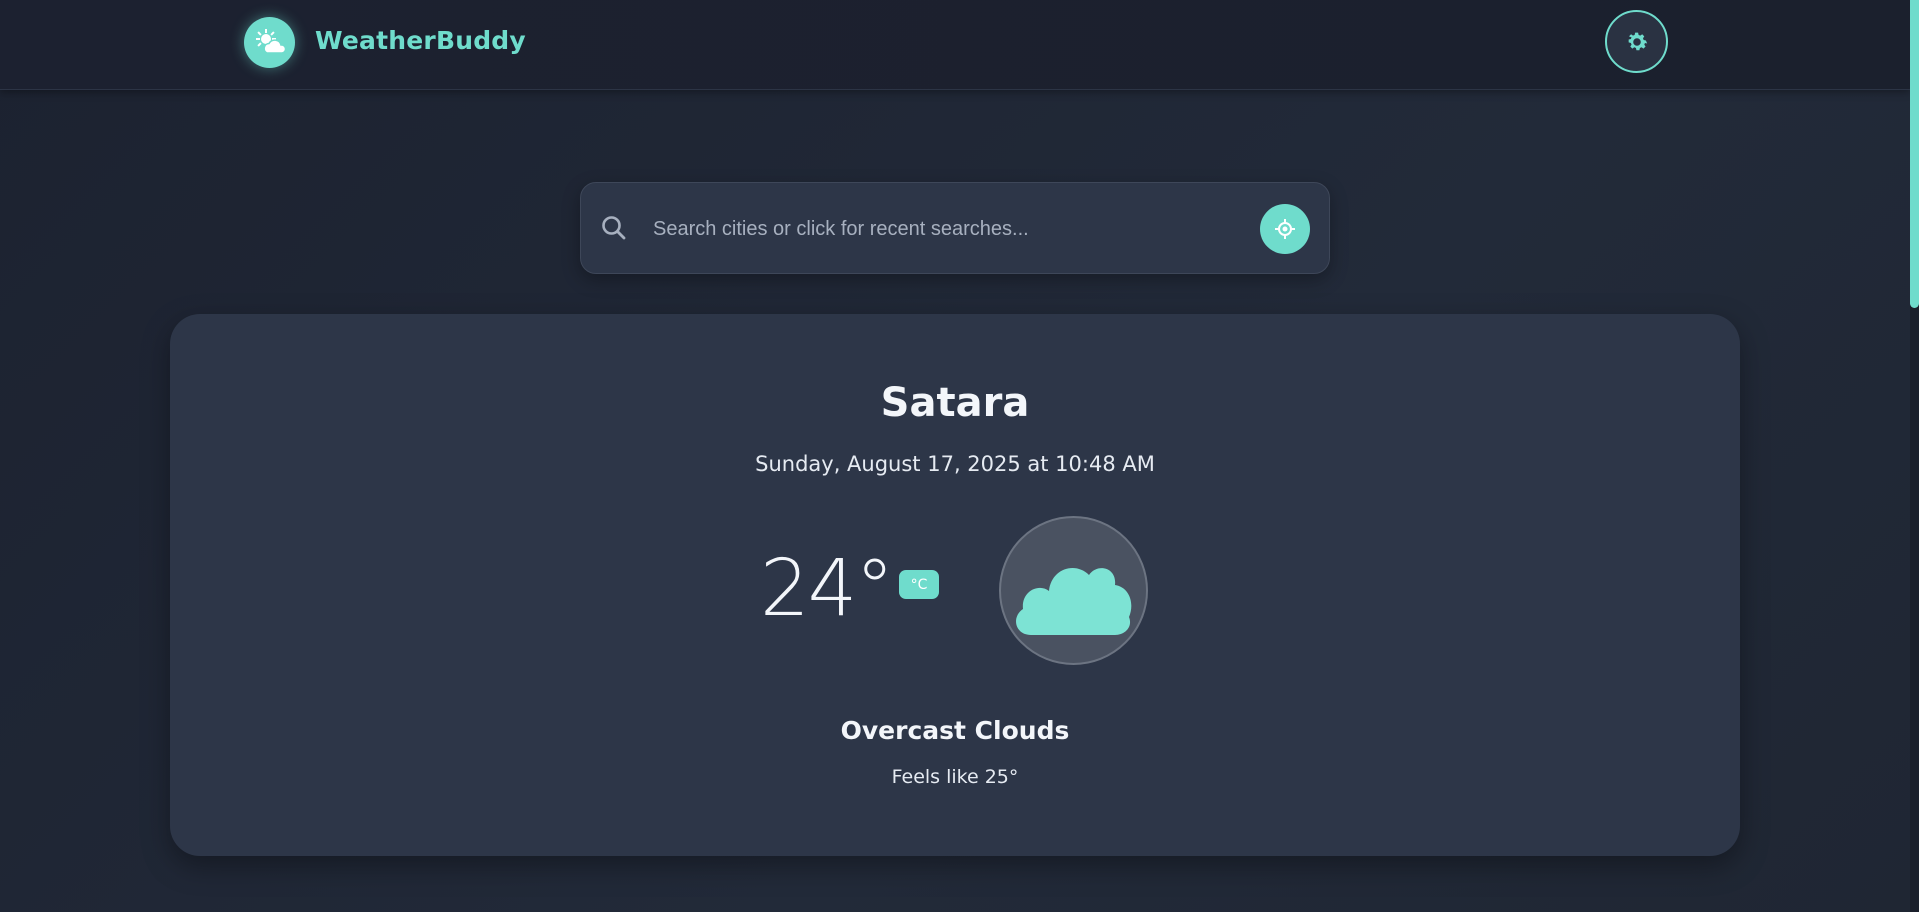  What do you see at coordinates (955, 777) in the screenshot?
I see `feels-like-temperature: Feels like 25°` at bounding box center [955, 777].